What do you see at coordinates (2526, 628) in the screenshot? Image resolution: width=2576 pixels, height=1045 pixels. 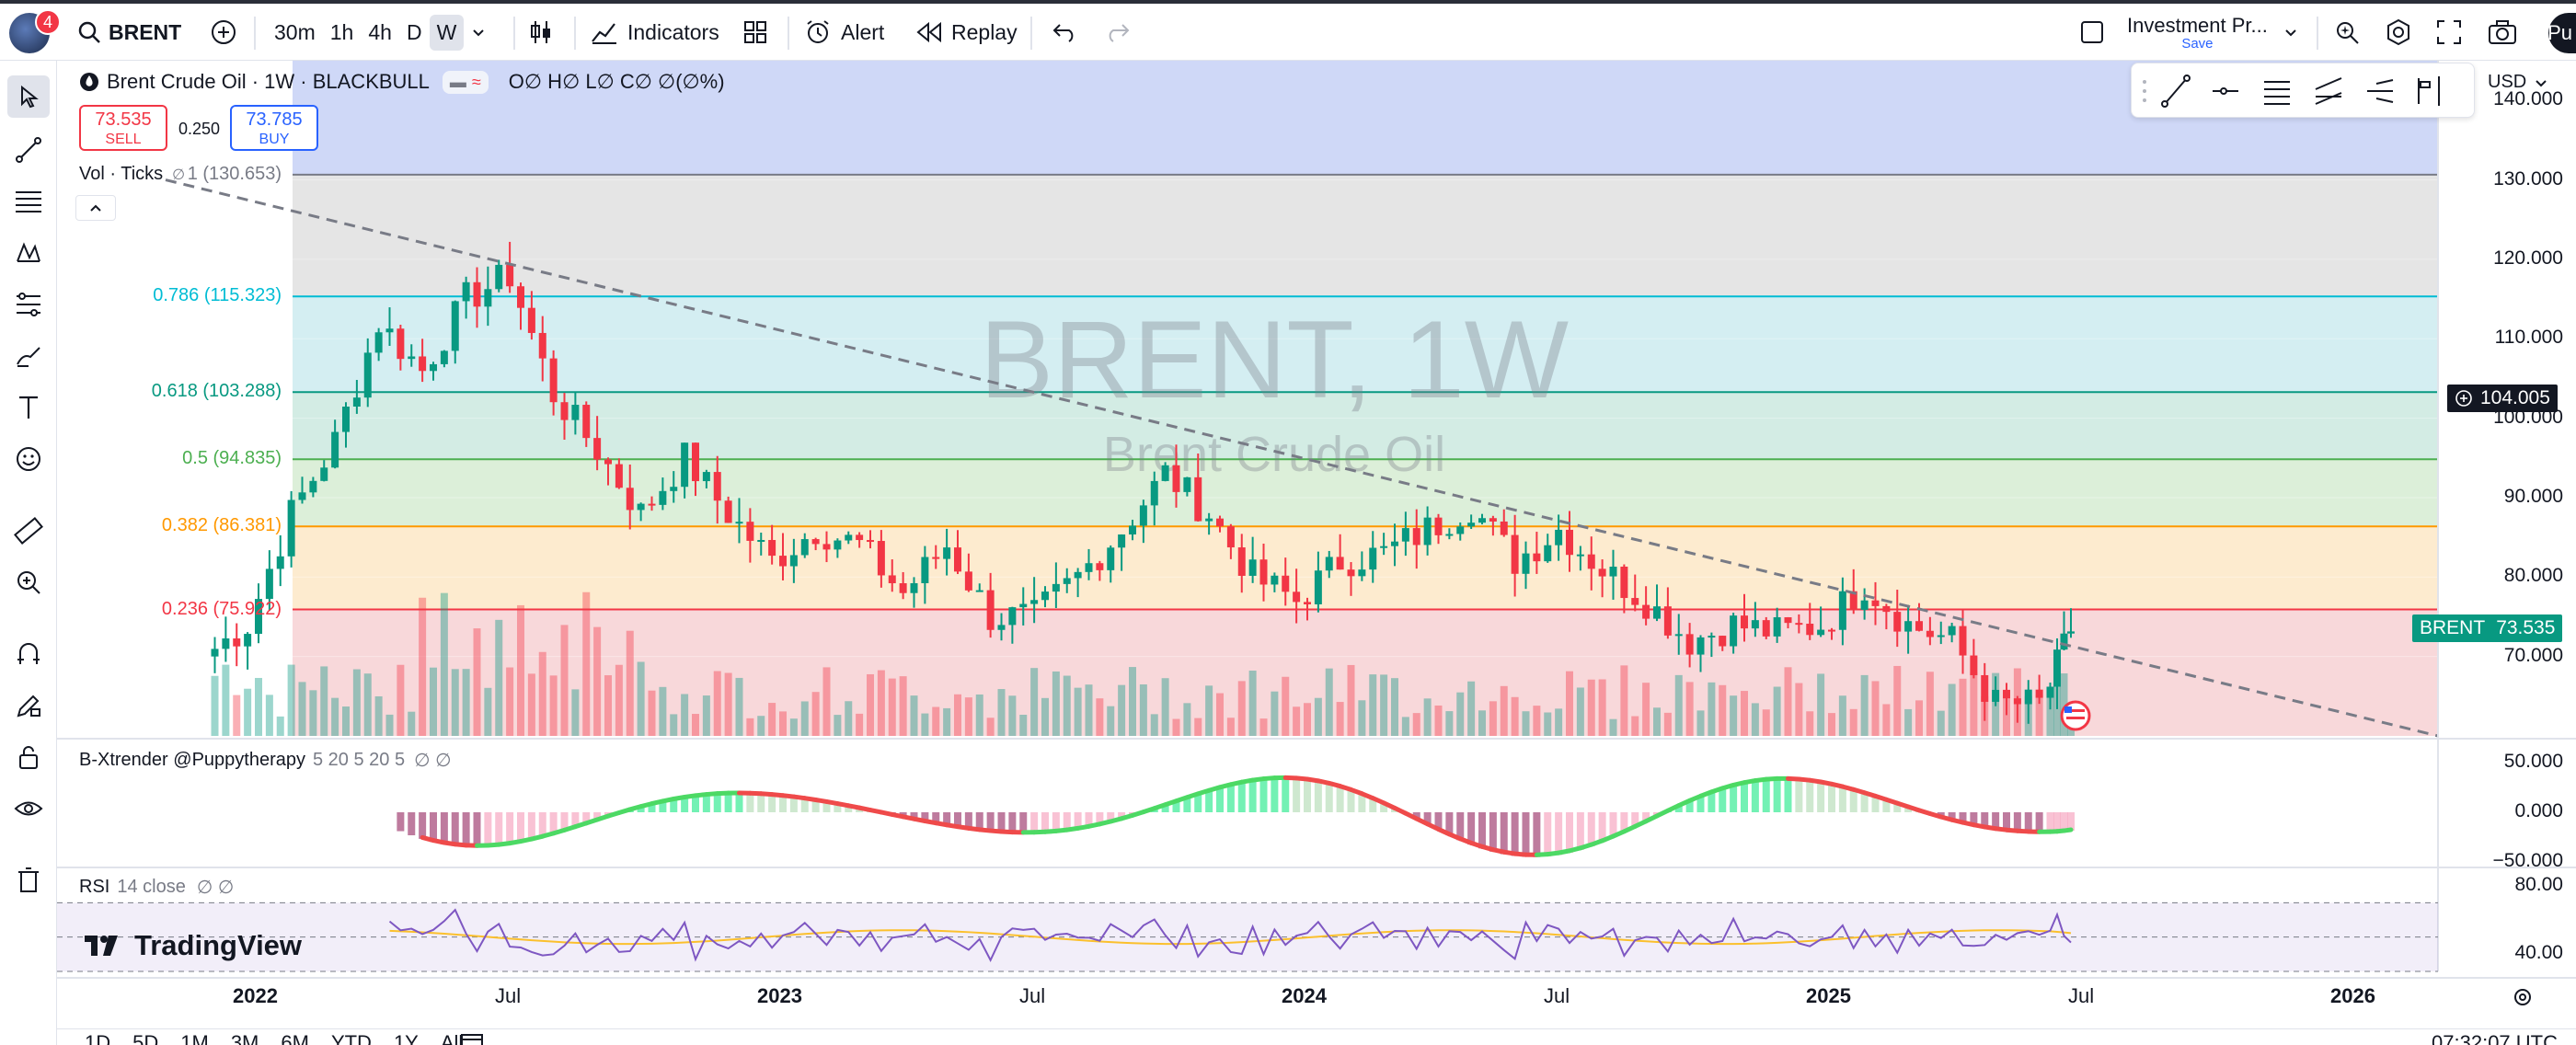 I see `last-price-value: 73.535` at bounding box center [2526, 628].